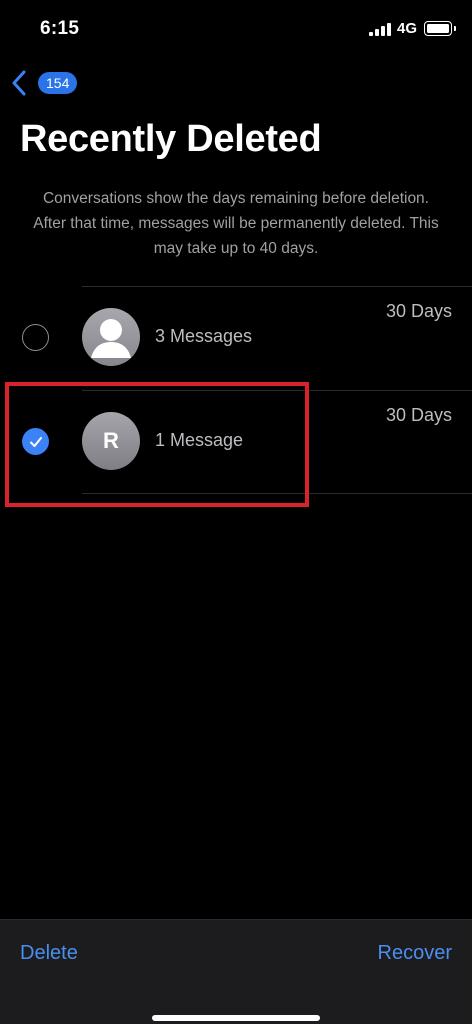 This screenshot has height=1024, width=472. What do you see at coordinates (19, 83) in the screenshot?
I see `chevron-left-icon` at bounding box center [19, 83].